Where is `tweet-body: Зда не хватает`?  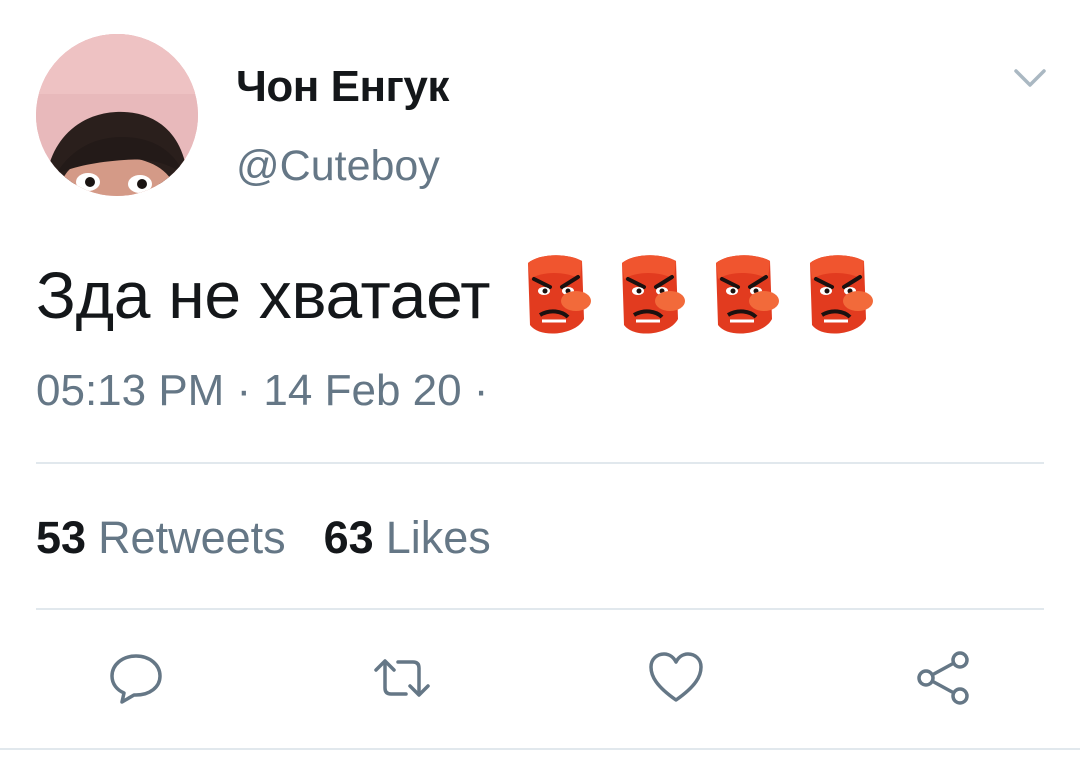 tweet-body: Зда не хватает is located at coordinates (466, 295).